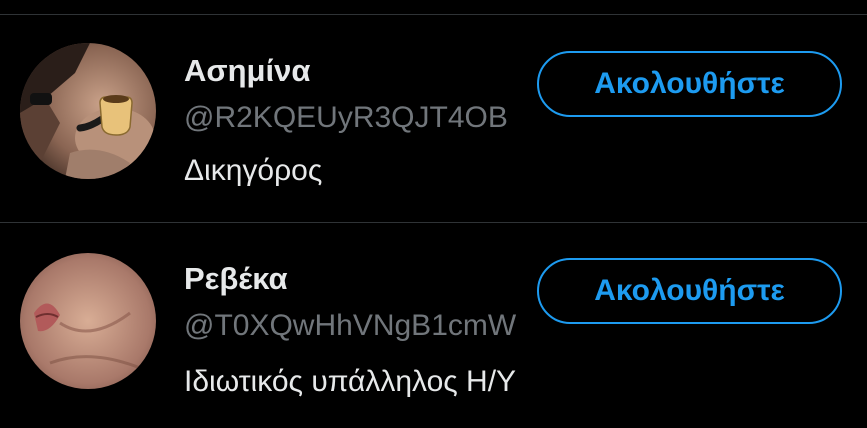 This screenshot has width=867, height=428. I want to click on user-name: Ασημίνα, so click(247, 71).